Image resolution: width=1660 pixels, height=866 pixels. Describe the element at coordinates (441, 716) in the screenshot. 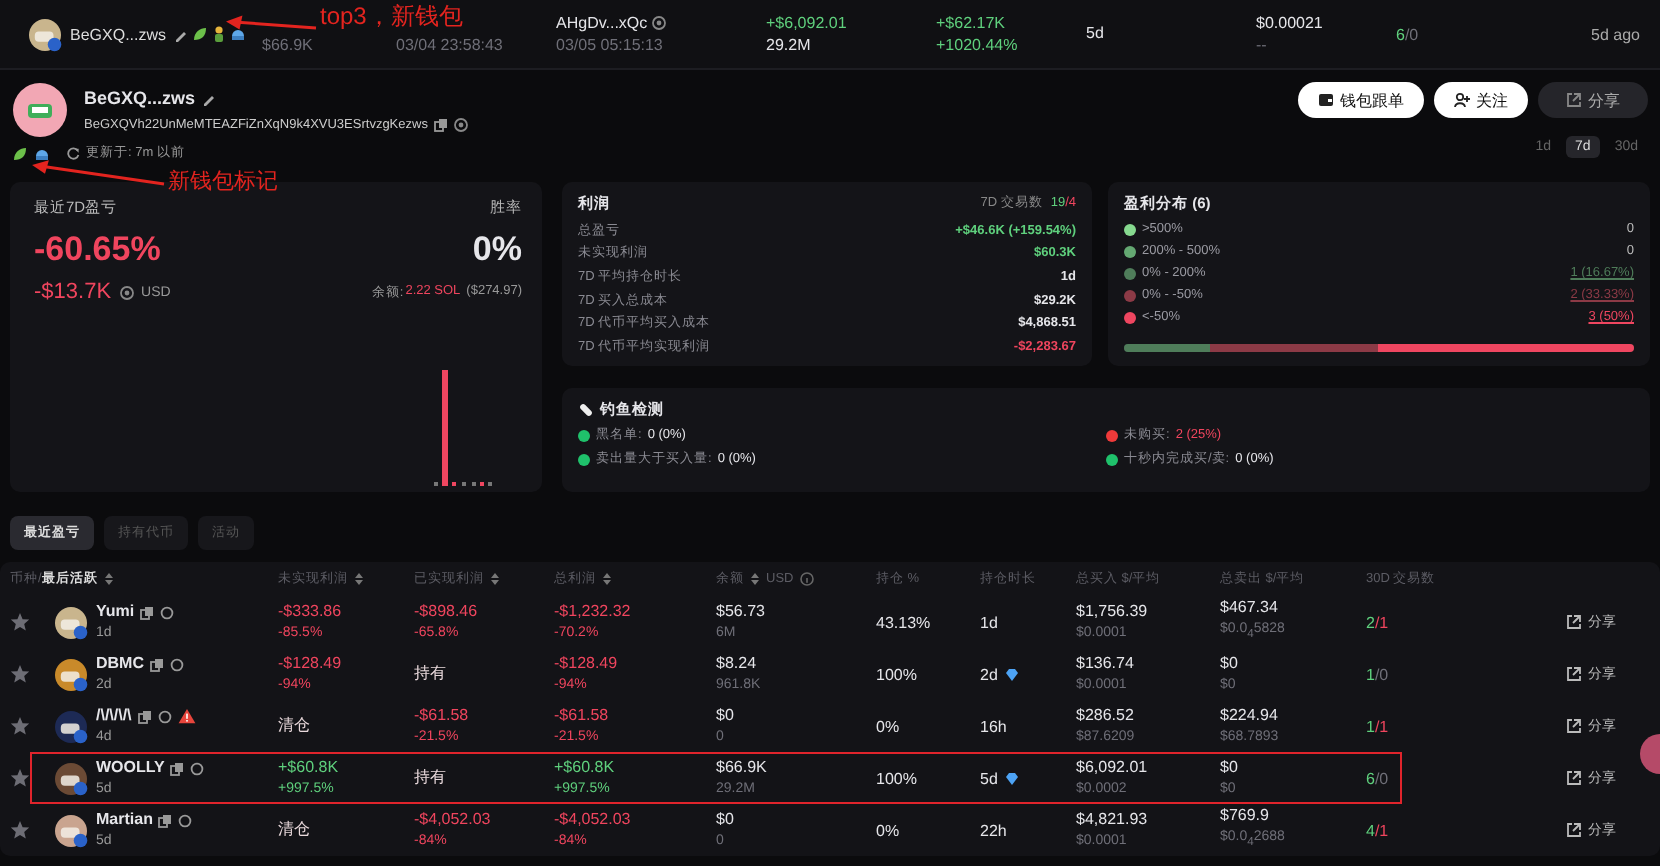

I see `value-text: -$61.58` at that location.